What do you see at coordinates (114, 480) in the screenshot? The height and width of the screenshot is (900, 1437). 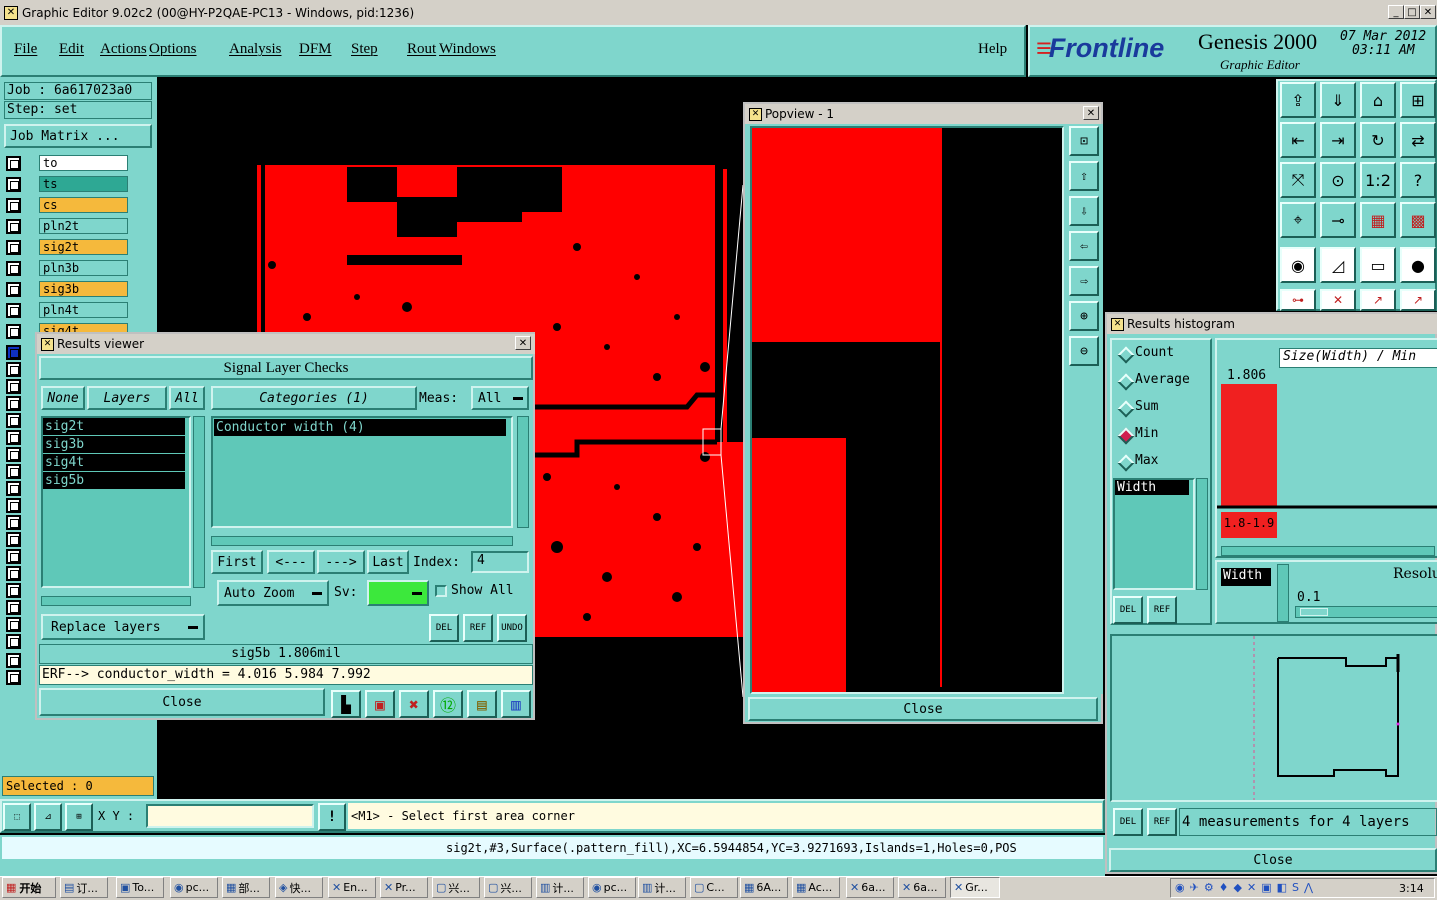 I see `rv-layer-item: sig5b` at bounding box center [114, 480].